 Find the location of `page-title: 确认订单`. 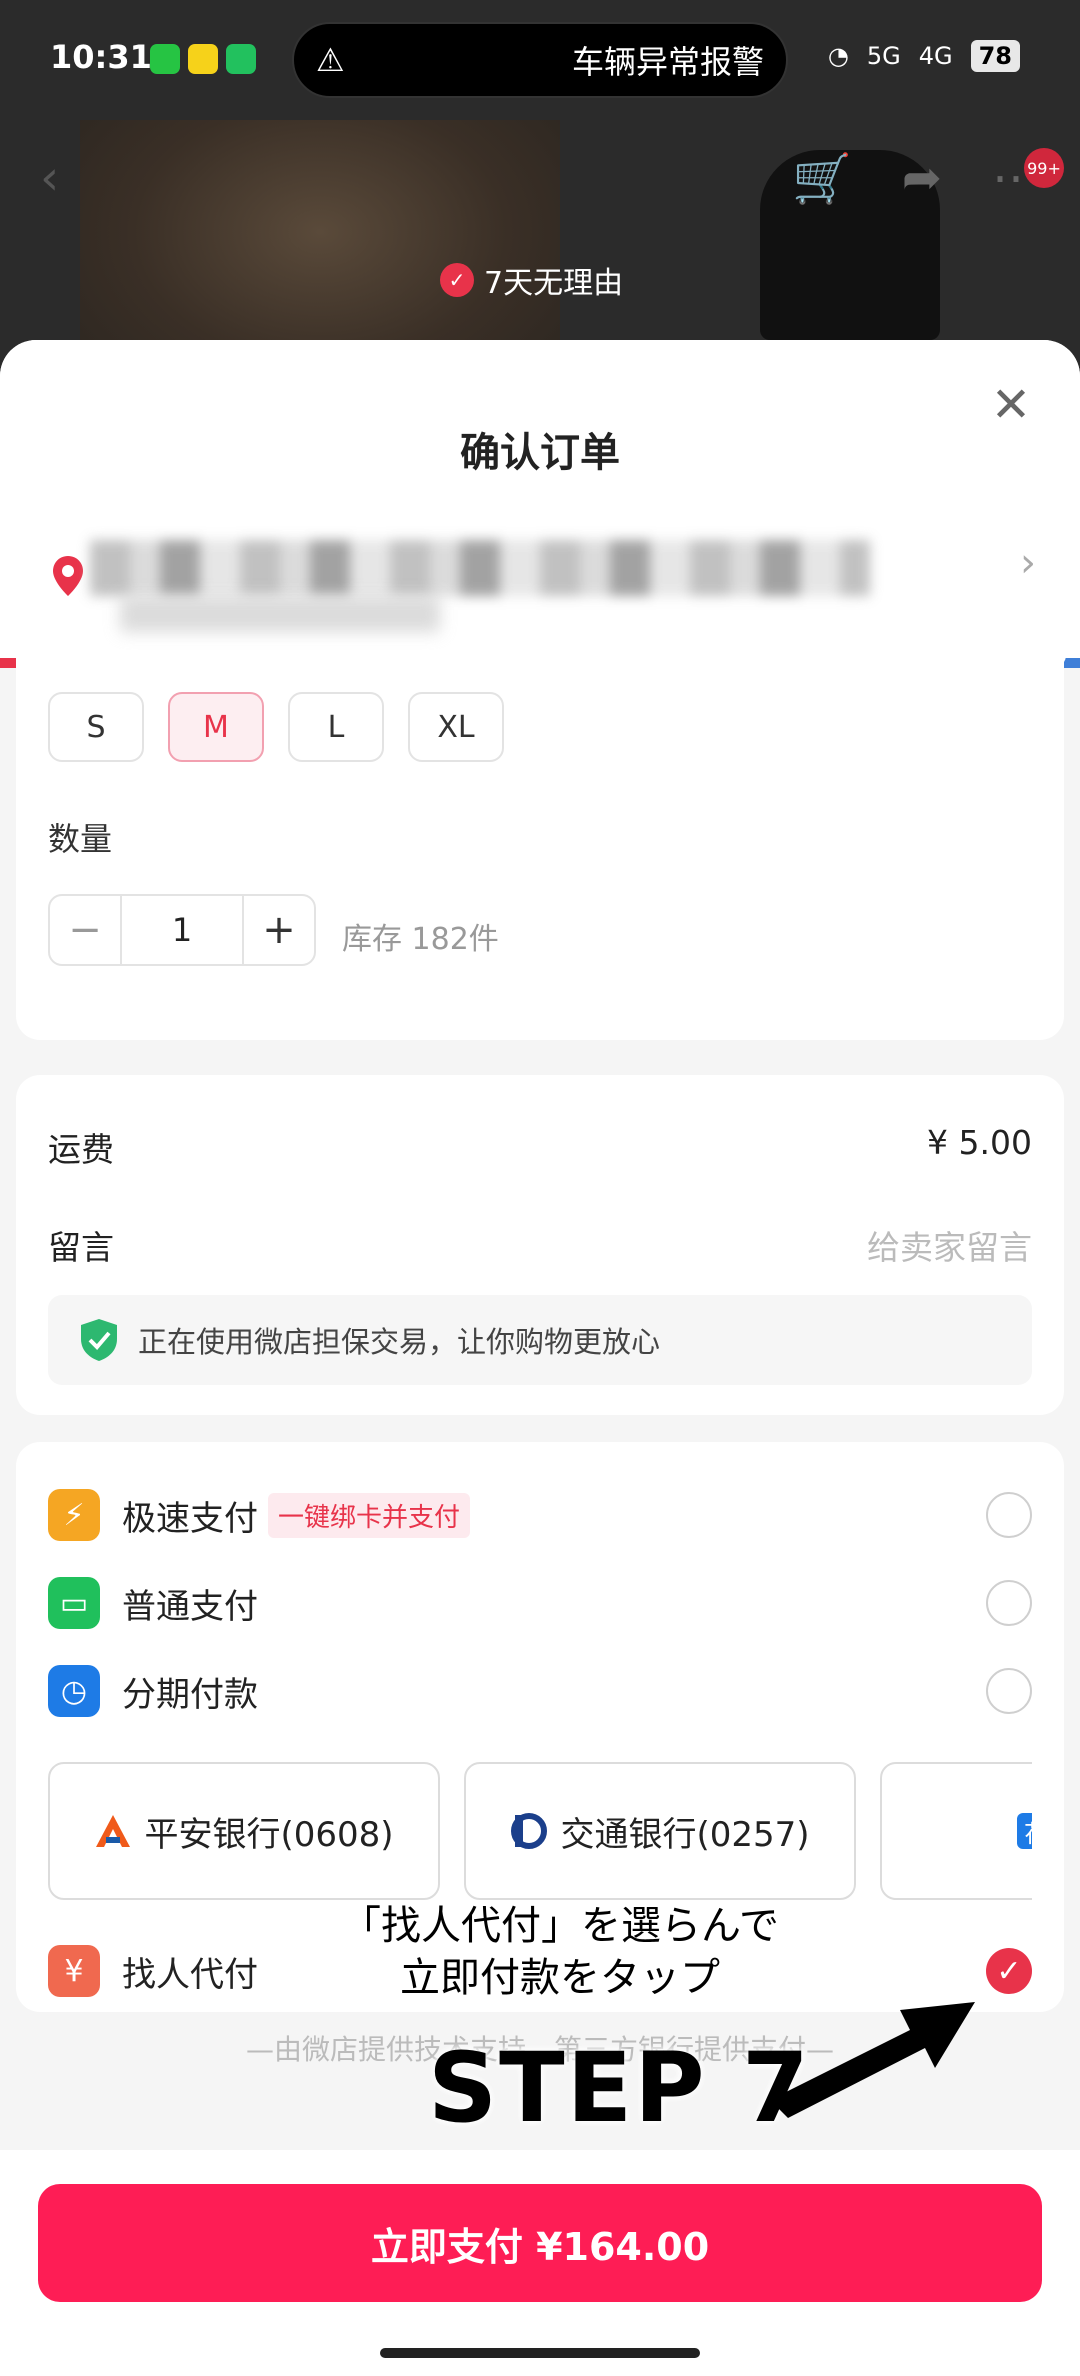

page-title: 确认订单 is located at coordinates (540, 453).